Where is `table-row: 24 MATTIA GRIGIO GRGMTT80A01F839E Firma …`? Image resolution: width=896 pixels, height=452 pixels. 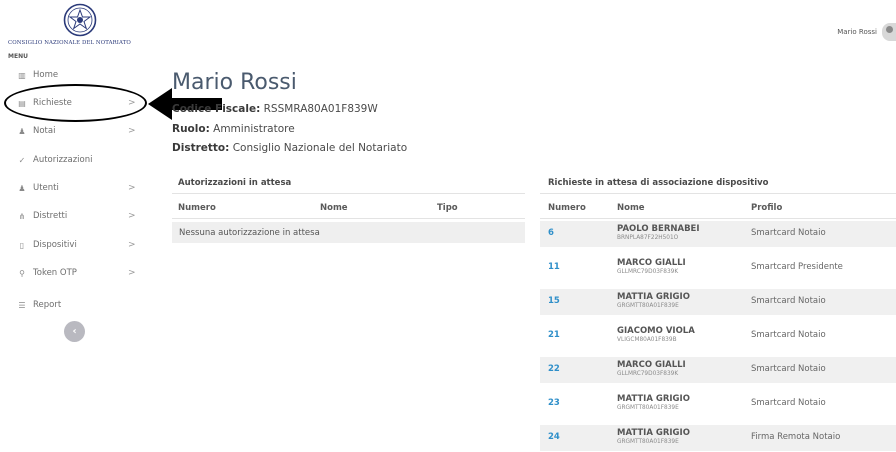 table-row: 24 MATTIA GRIGIO GRGMTT80A01F839E Firma … is located at coordinates (718, 438).